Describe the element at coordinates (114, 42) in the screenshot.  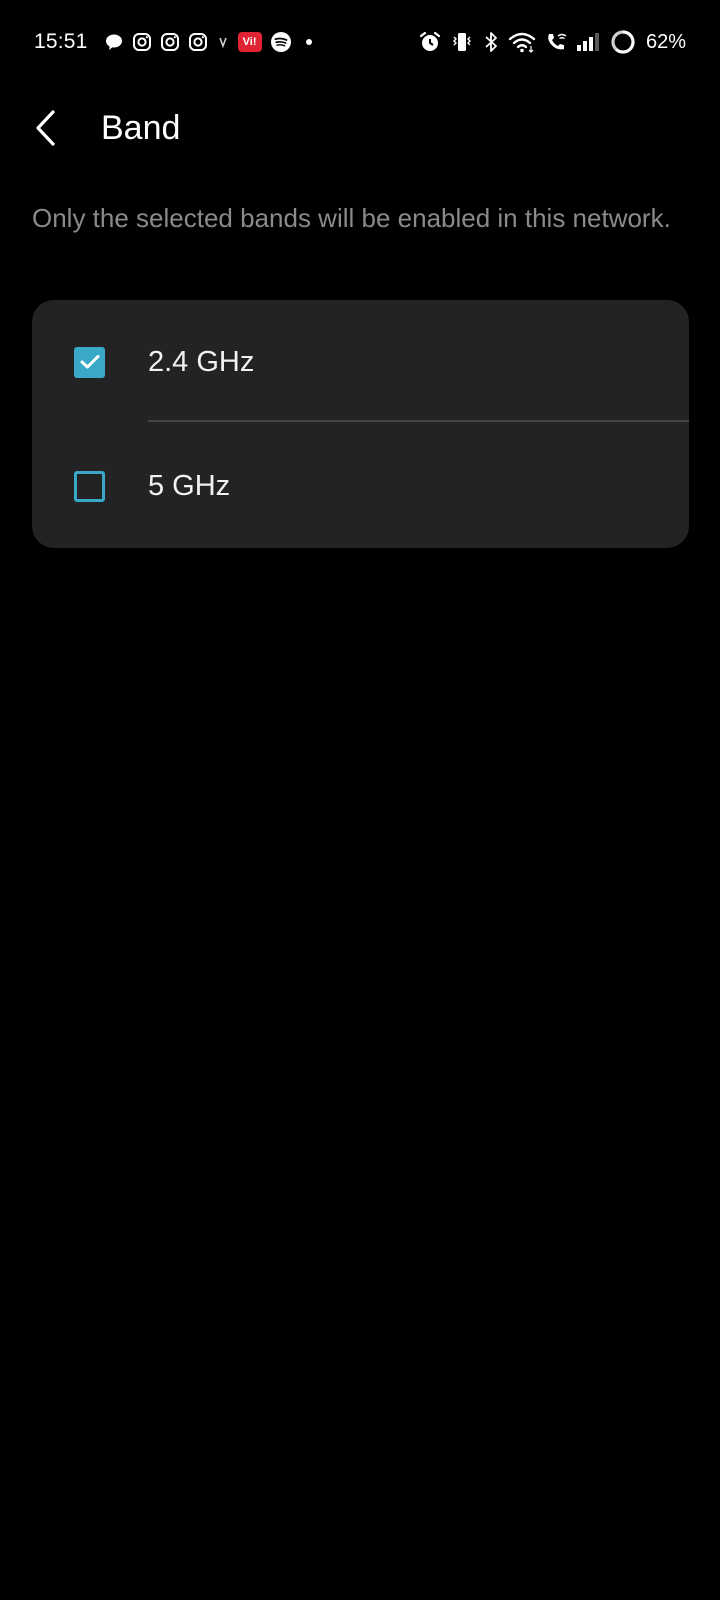
I see `chat-bubble-icon` at that location.